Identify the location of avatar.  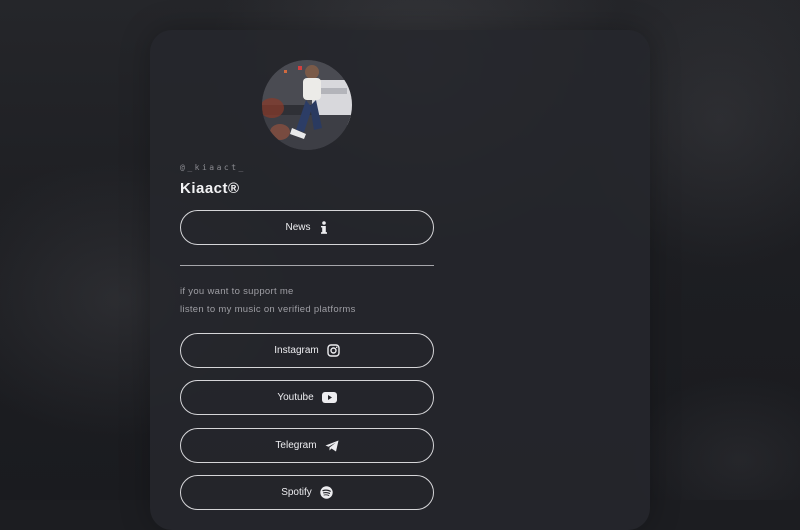
(307, 105).